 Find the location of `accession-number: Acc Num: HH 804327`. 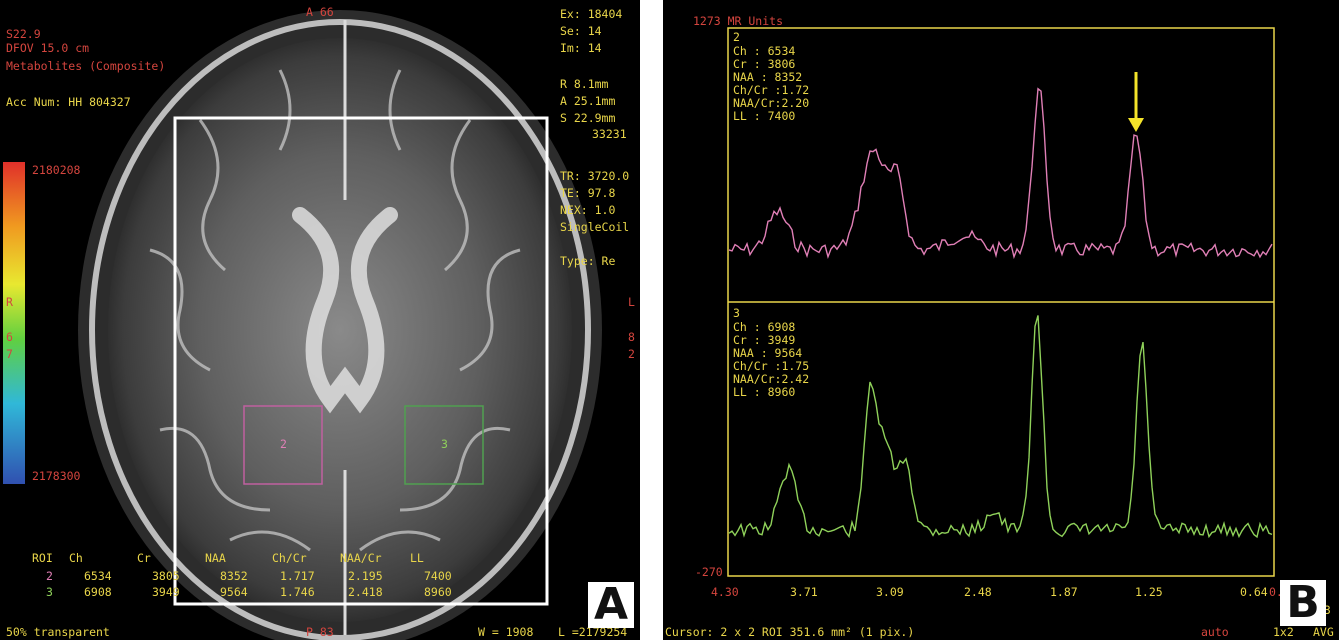

accession-number: Acc Num: HH 804327 is located at coordinates (68, 102).